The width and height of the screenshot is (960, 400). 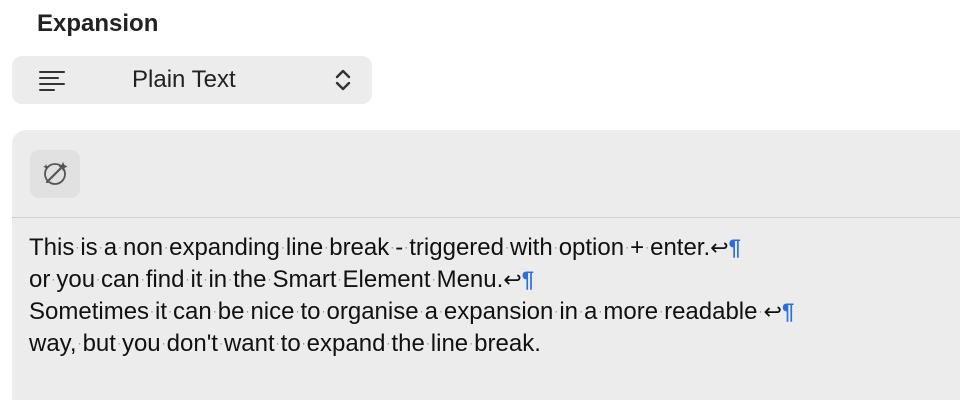 What do you see at coordinates (52, 81) in the screenshot?
I see `text-align-left-icon` at bounding box center [52, 81].